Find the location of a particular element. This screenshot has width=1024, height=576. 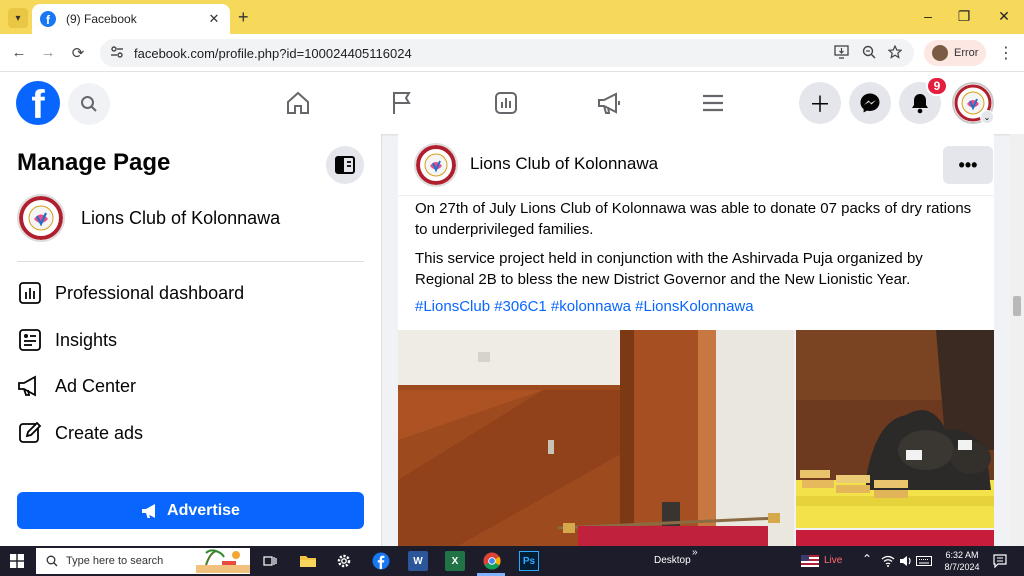

messenger-icon is located at coordinates (870, 103).